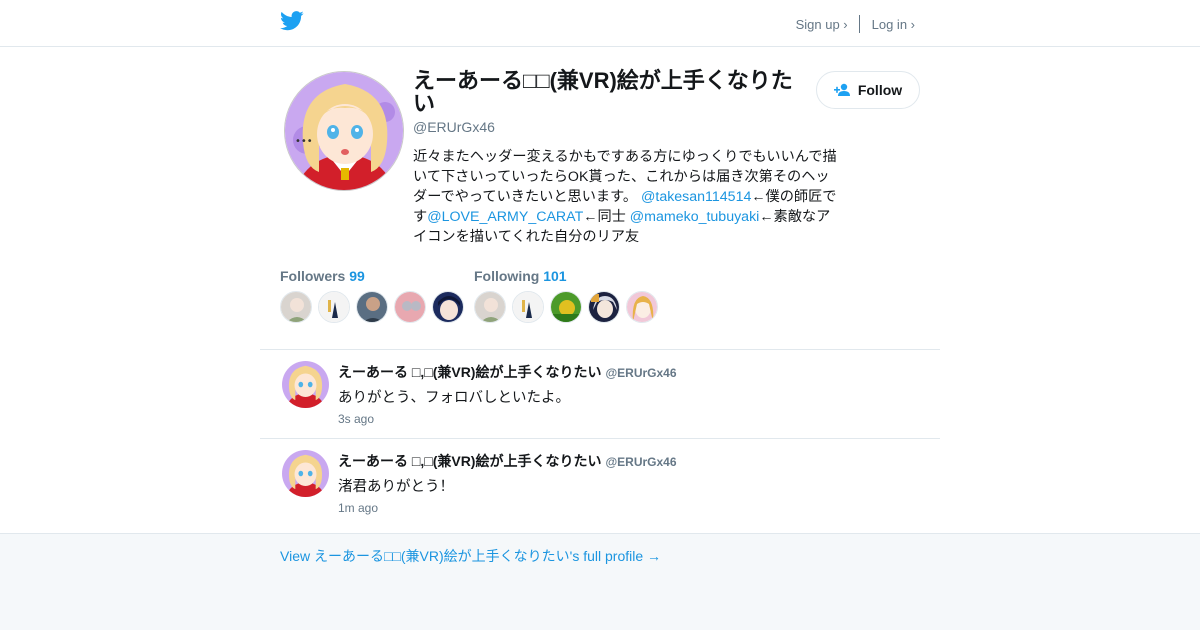  What do you see at coordinates (357, 276) in the screenshot?
I see `followers-number: 99` at bounding box center [357, 276].